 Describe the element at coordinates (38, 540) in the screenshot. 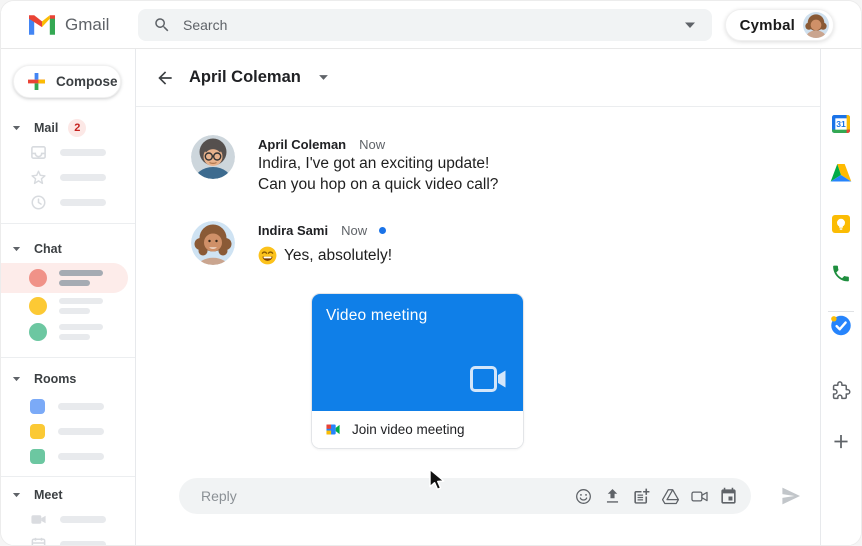

I see `calendar-icon` at that location.